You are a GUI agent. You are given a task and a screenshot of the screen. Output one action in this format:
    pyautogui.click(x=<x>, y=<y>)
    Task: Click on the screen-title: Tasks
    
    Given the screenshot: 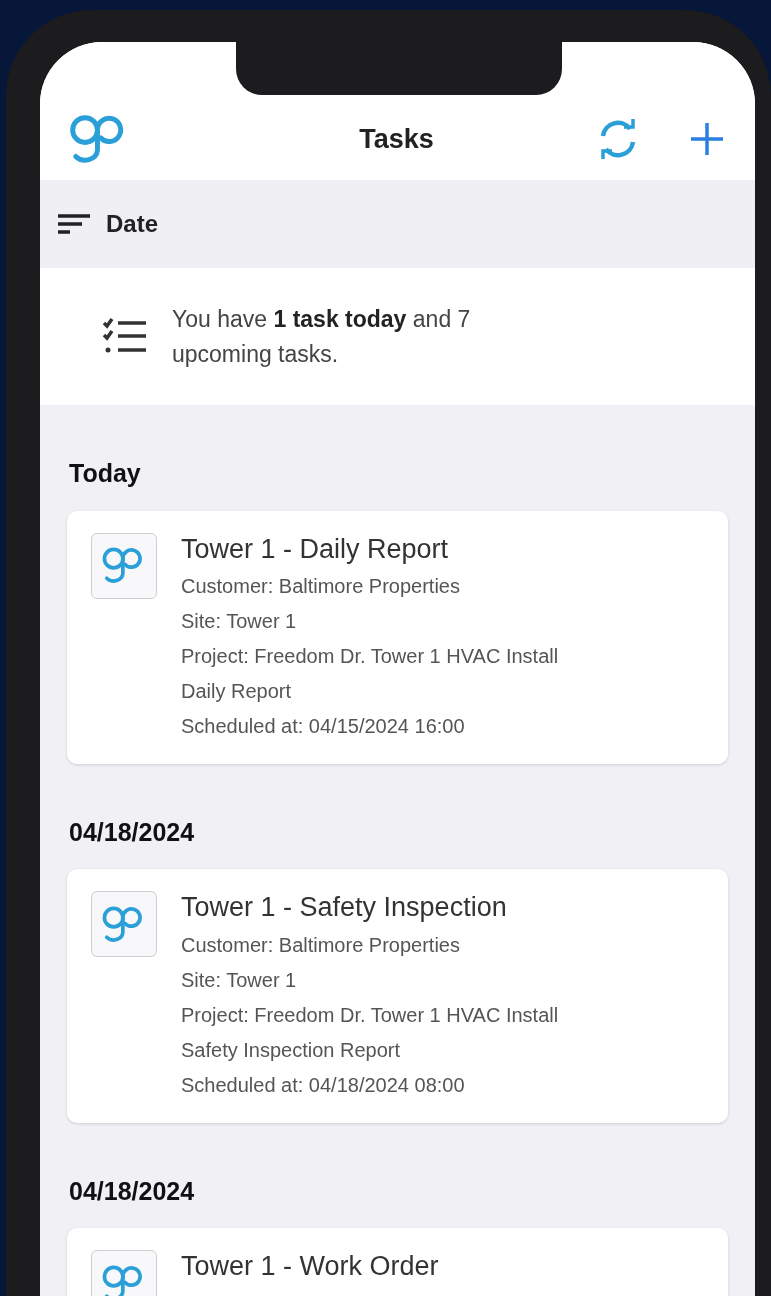 What is the action you would take?
    pyautogui.click(x=396, y=139)
    